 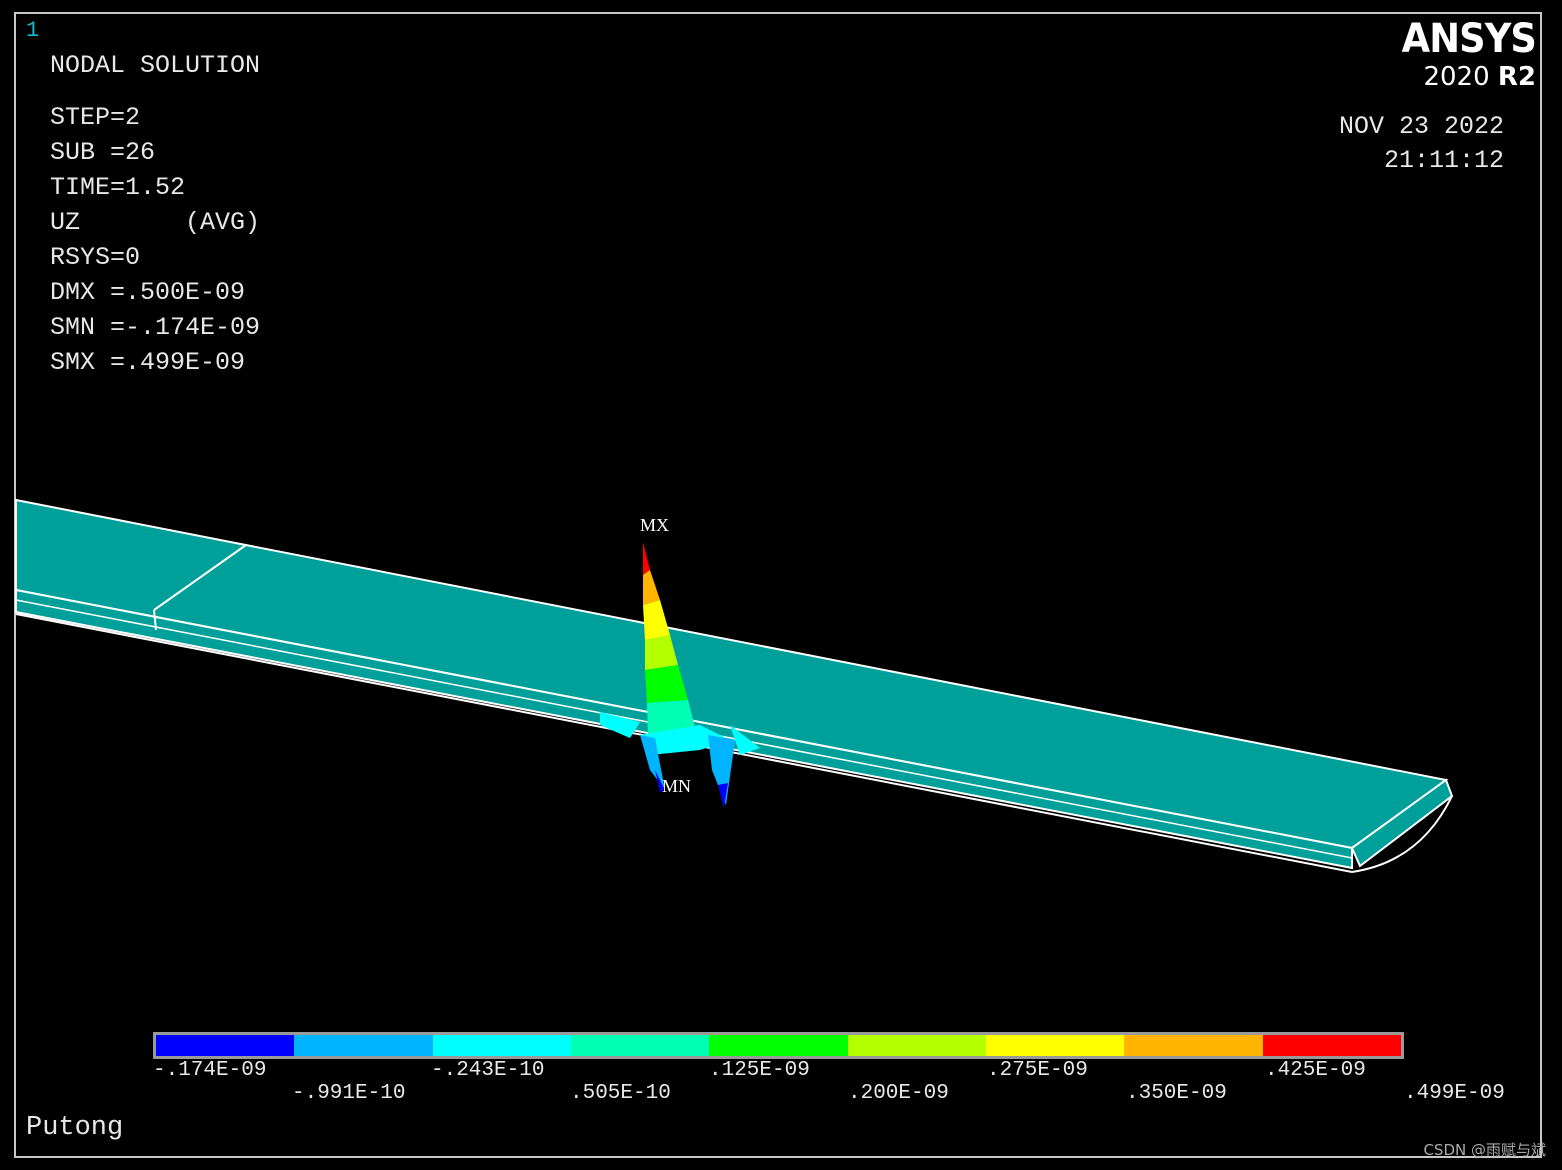 I want to click on legend-label-bottom: .350E-09, so click(x=1176, y=1093).